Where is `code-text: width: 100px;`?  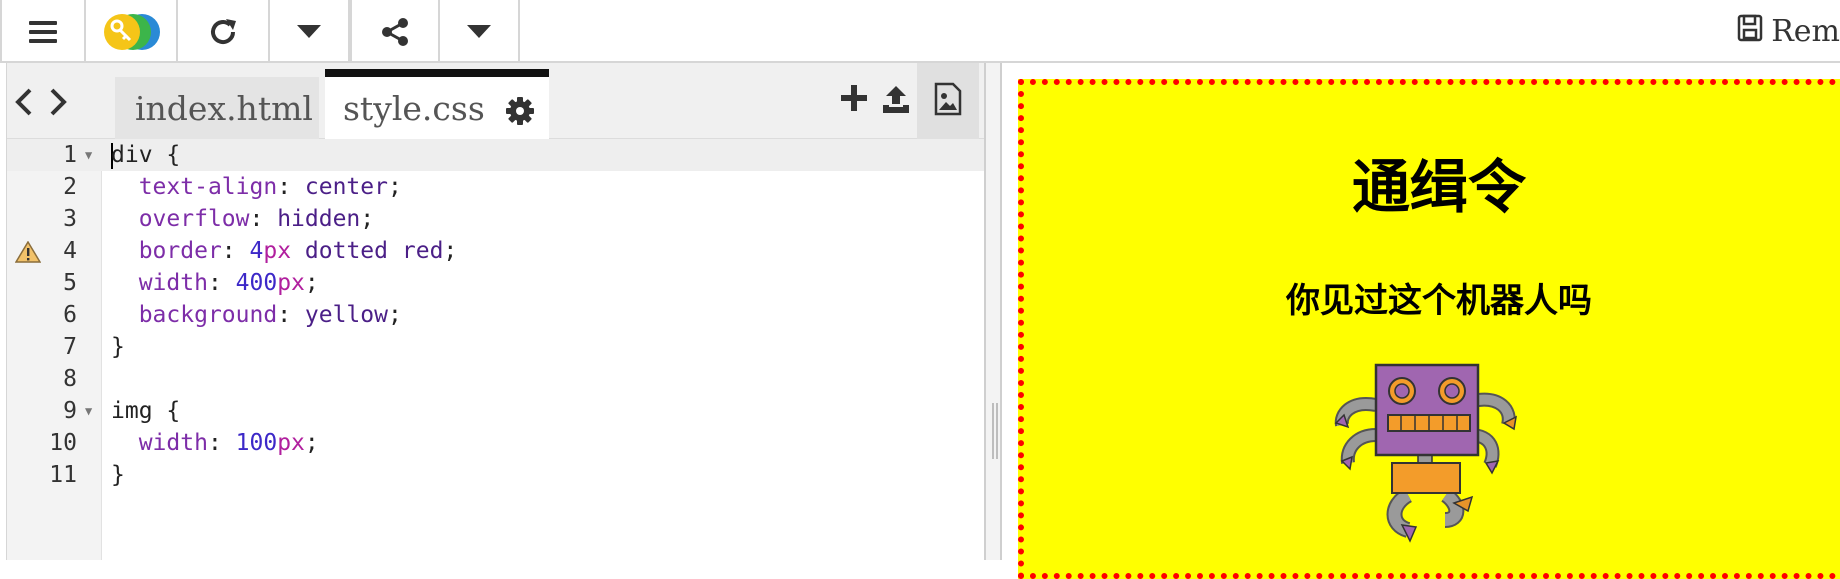
code-text: width: 100px; is located at coordinates (228, 443).